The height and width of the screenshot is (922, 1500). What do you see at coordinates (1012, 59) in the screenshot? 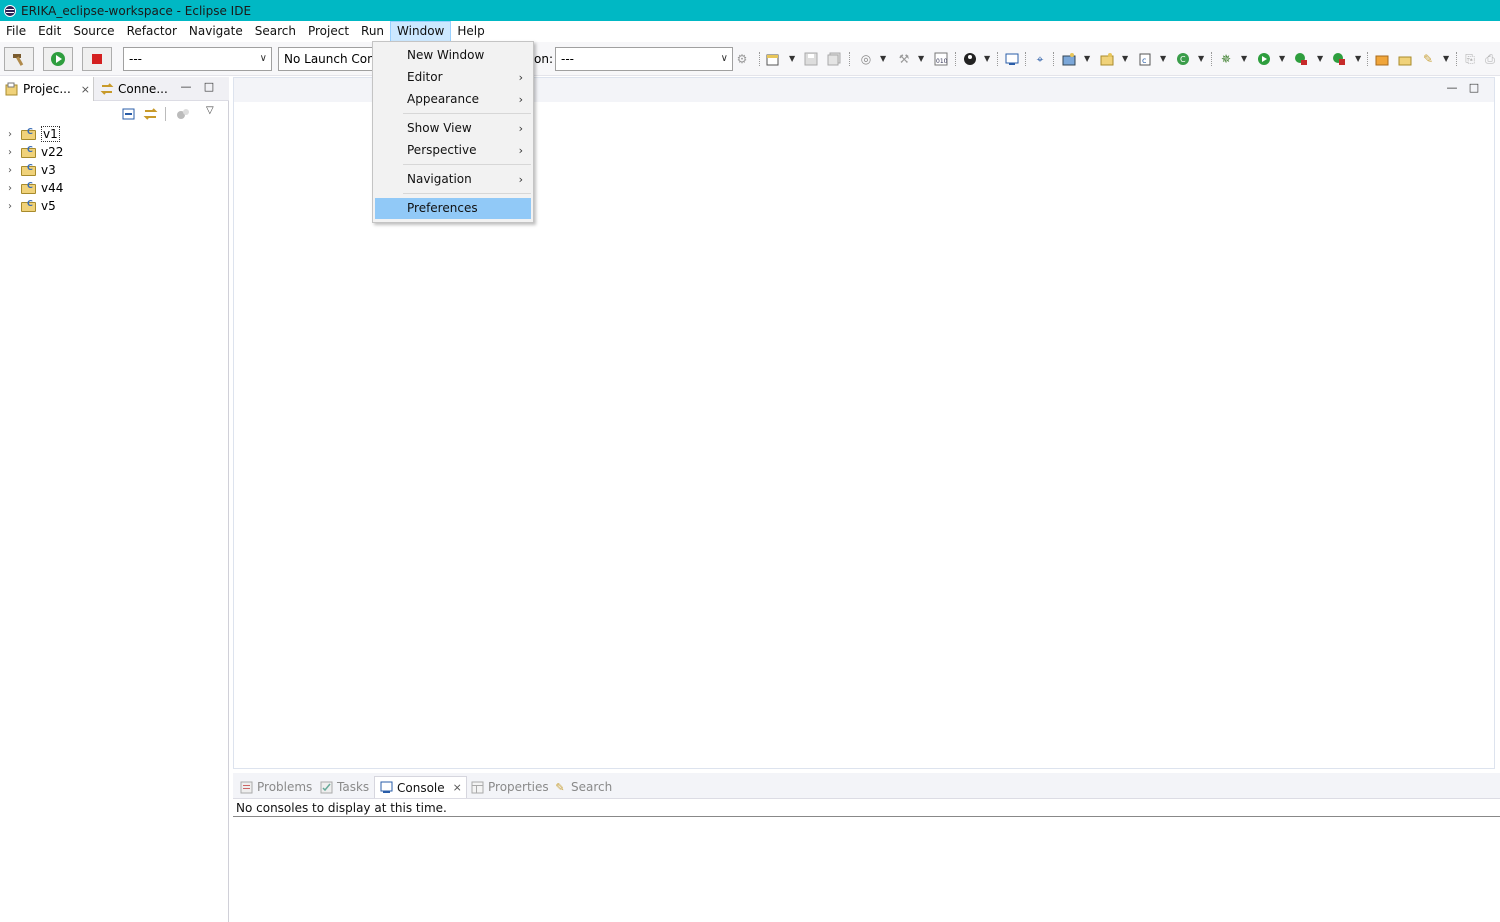
I see `terminal-icon` at bounding box center [1012, 59].